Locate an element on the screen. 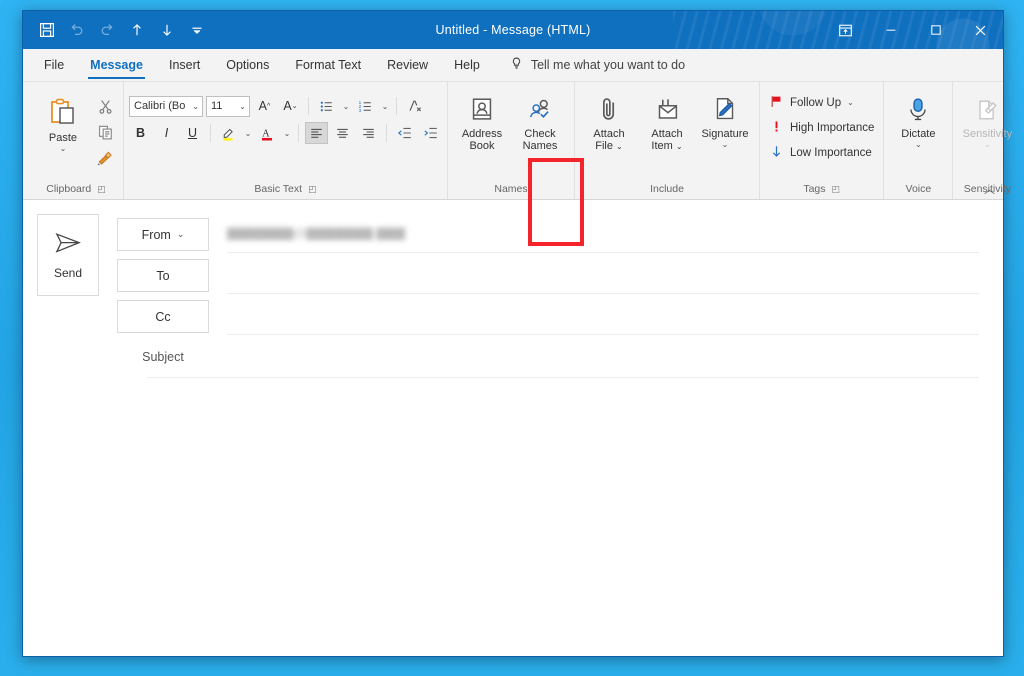 Image resolution: width=1024 pixels, height=676 pixels. dictate-label: Dictate is located at coordinates (918, 134).